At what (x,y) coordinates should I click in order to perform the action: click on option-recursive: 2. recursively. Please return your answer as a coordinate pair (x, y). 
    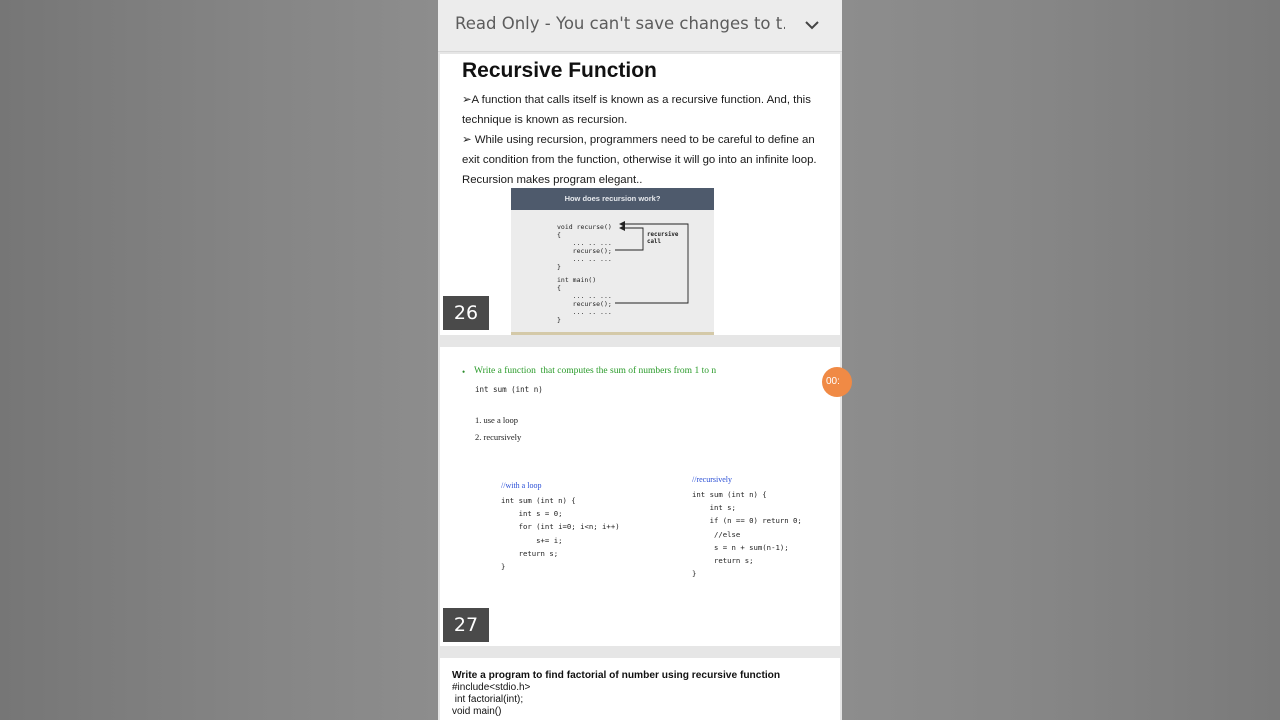
    Looking at the image, I should click on (498, 437).